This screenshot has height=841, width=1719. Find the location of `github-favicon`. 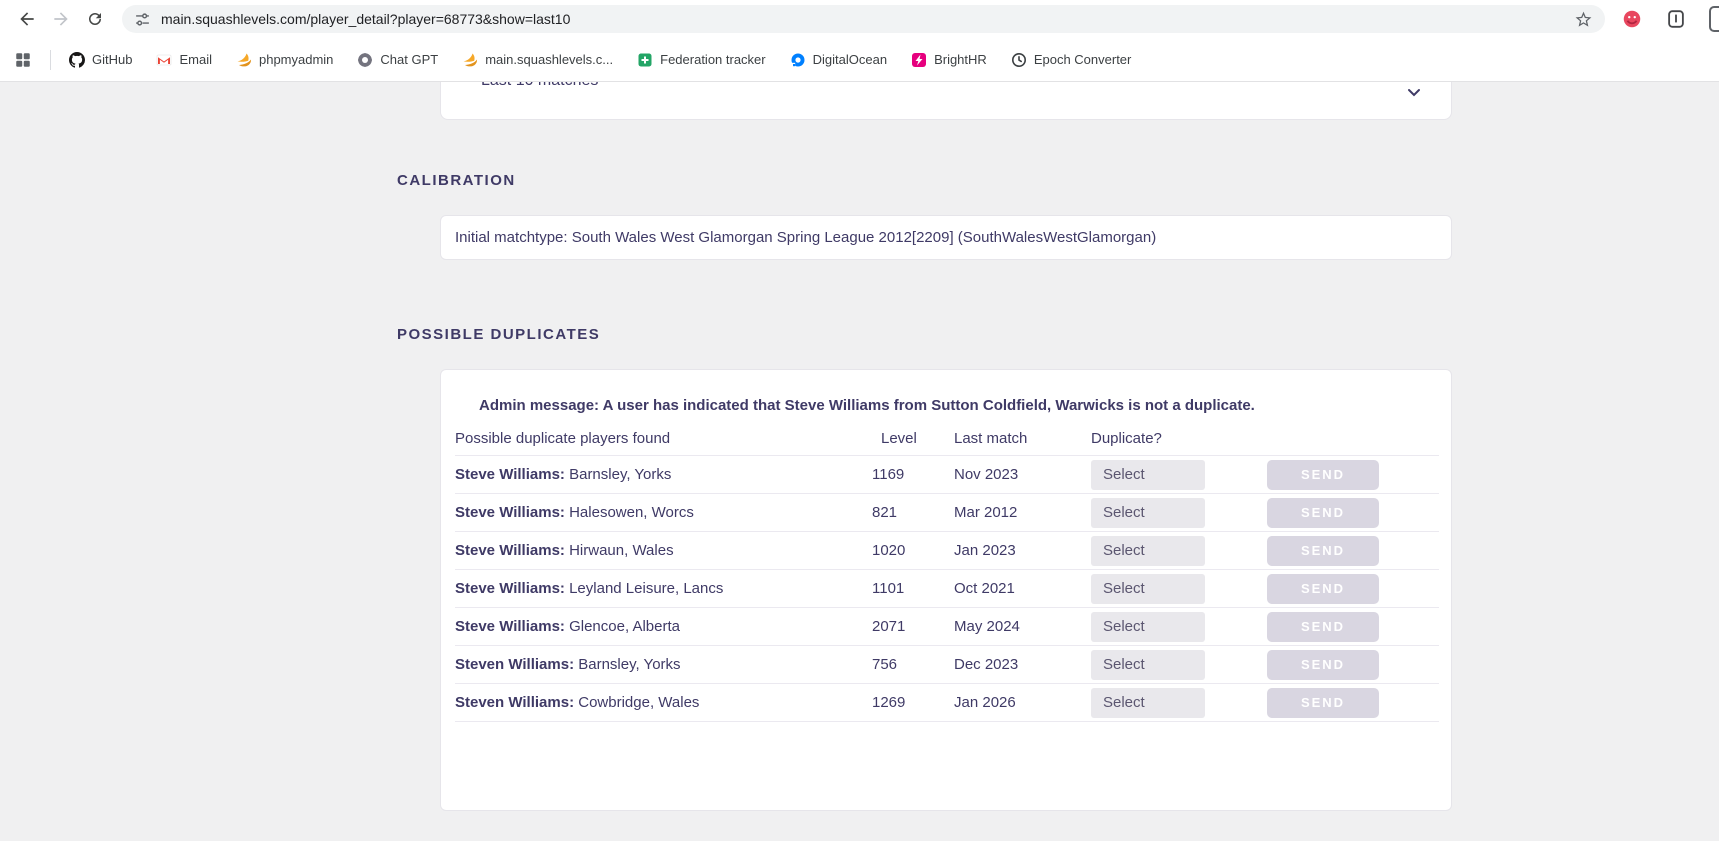

github-favicon is located at coordinates (77, 59).